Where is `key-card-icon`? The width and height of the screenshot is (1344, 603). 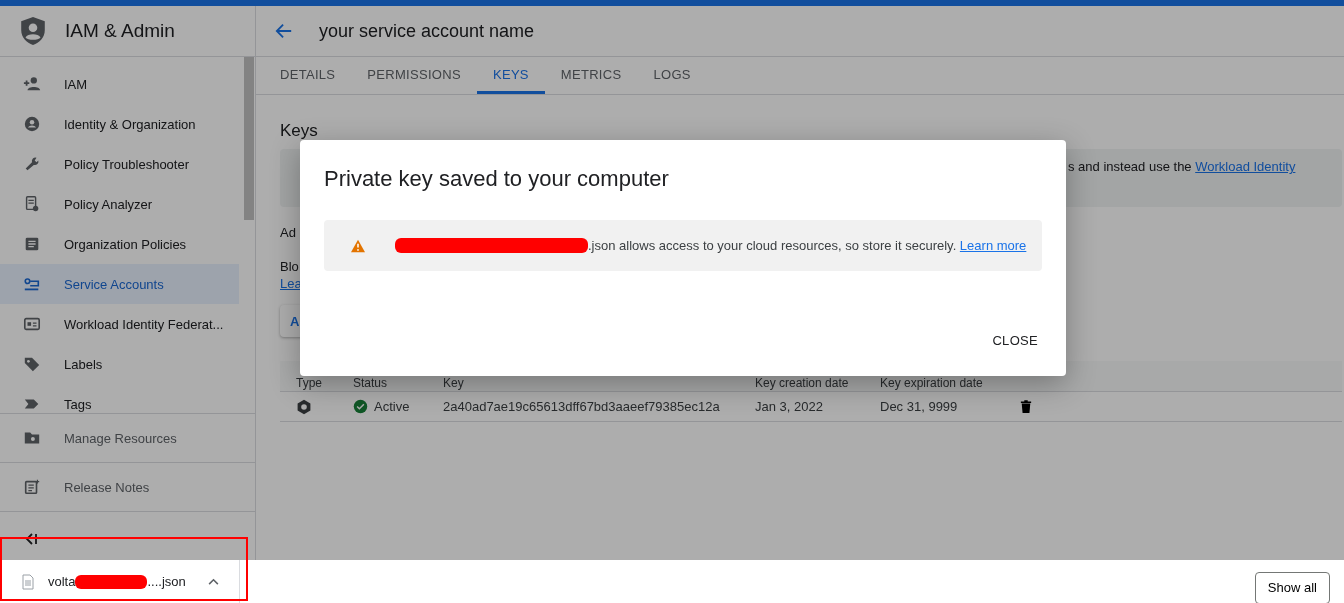
key-card-icon is located at coordinates (32, 284).